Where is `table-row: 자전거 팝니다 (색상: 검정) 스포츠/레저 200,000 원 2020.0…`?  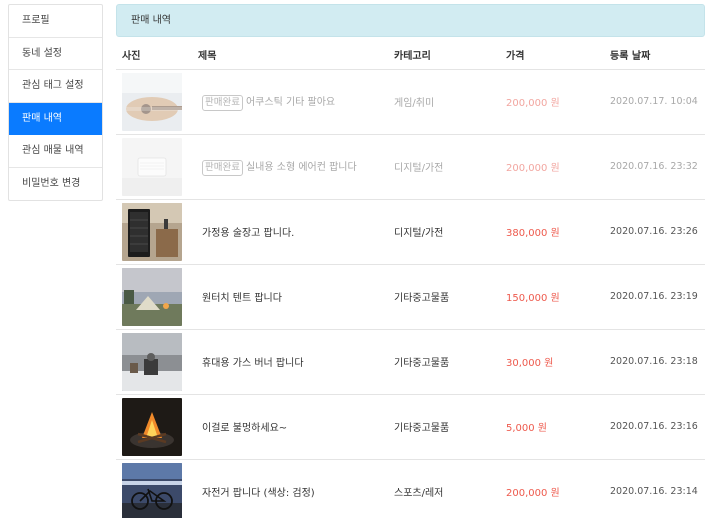
table-row: 자전거 팝니다 (색상: 검정) 스포츠/레저 200,000 원 2020.0… is located at coordinates (410, 488).